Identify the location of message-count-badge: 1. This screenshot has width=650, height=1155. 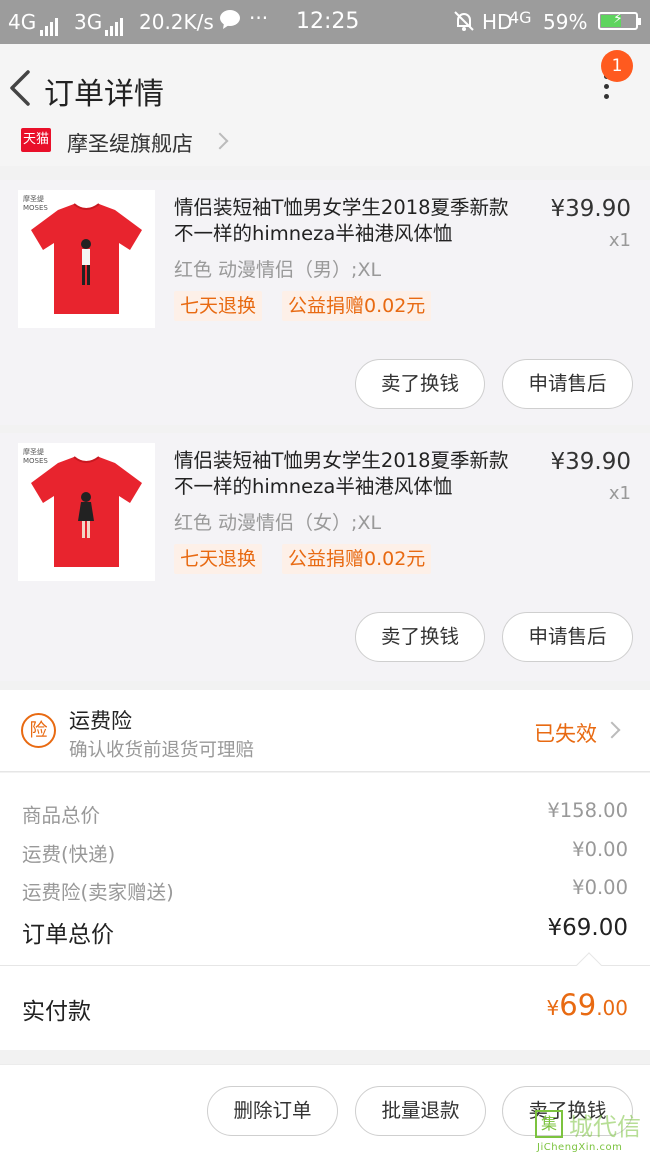
(617, 66).